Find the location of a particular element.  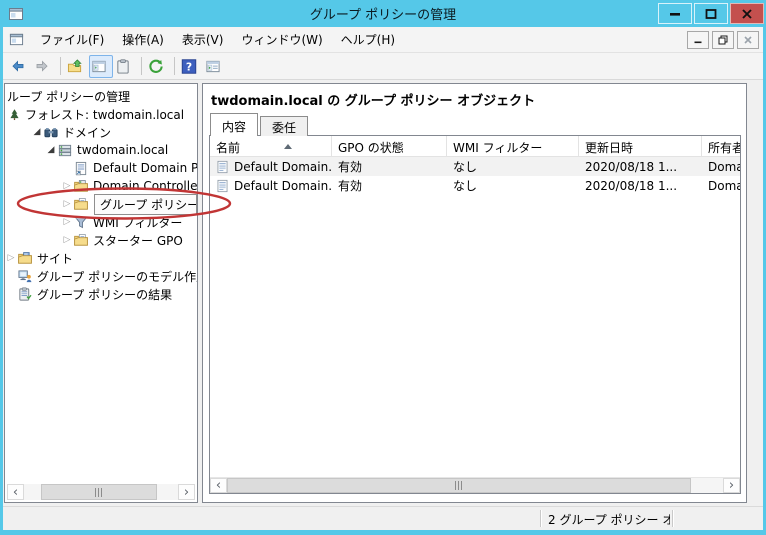

tree-item-wmi-filters: WMI フィルター is located at coordinates (101, 222).